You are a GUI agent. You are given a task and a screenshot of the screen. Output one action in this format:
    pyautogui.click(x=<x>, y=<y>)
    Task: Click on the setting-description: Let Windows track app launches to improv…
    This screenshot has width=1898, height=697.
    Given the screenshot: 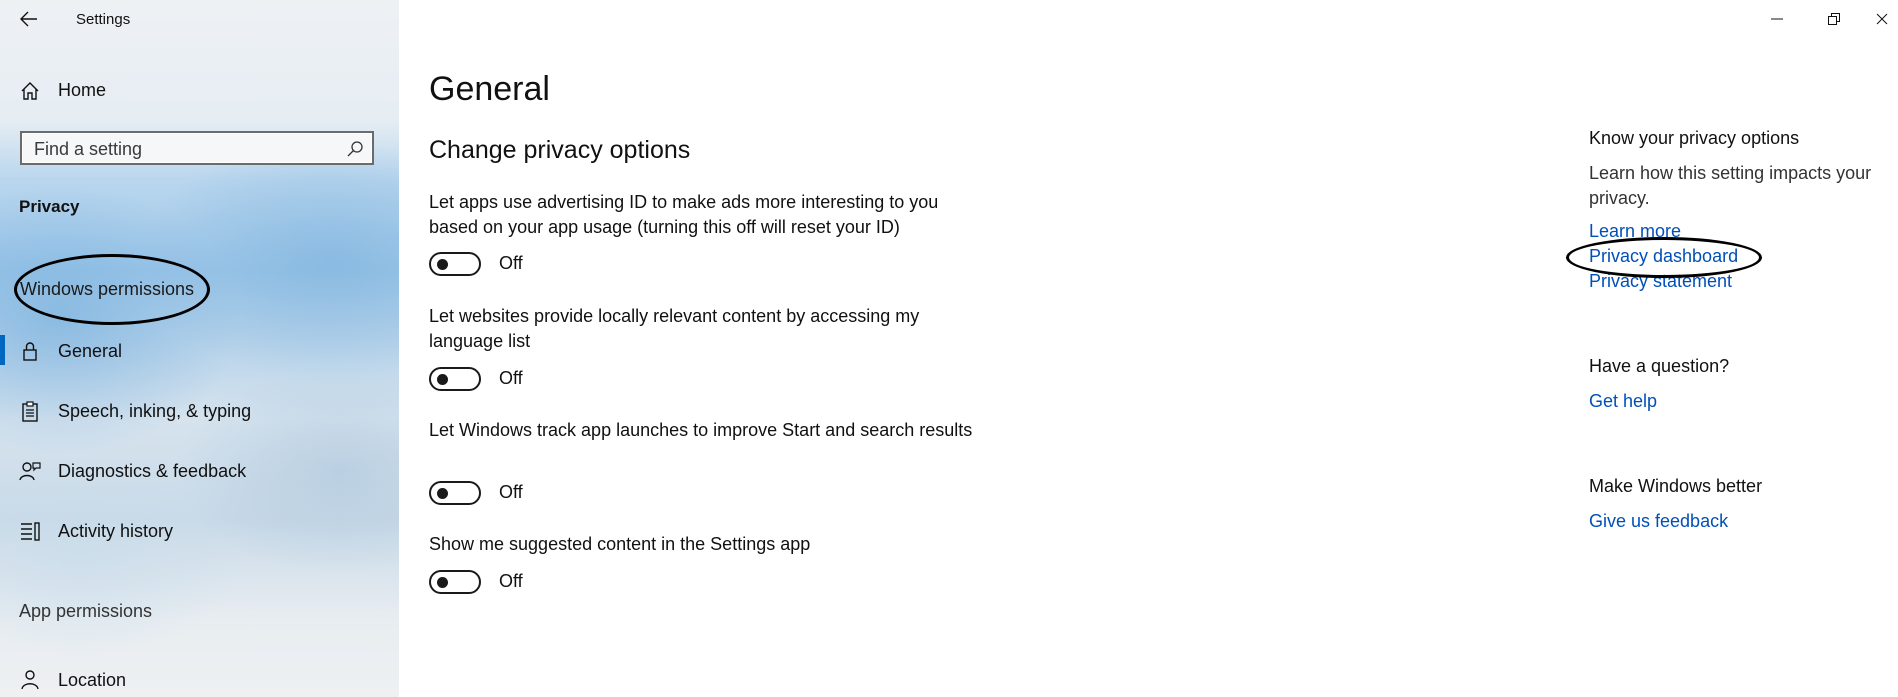 What is the action you would take?
    pyautogui.click(x=701, y=430)
    